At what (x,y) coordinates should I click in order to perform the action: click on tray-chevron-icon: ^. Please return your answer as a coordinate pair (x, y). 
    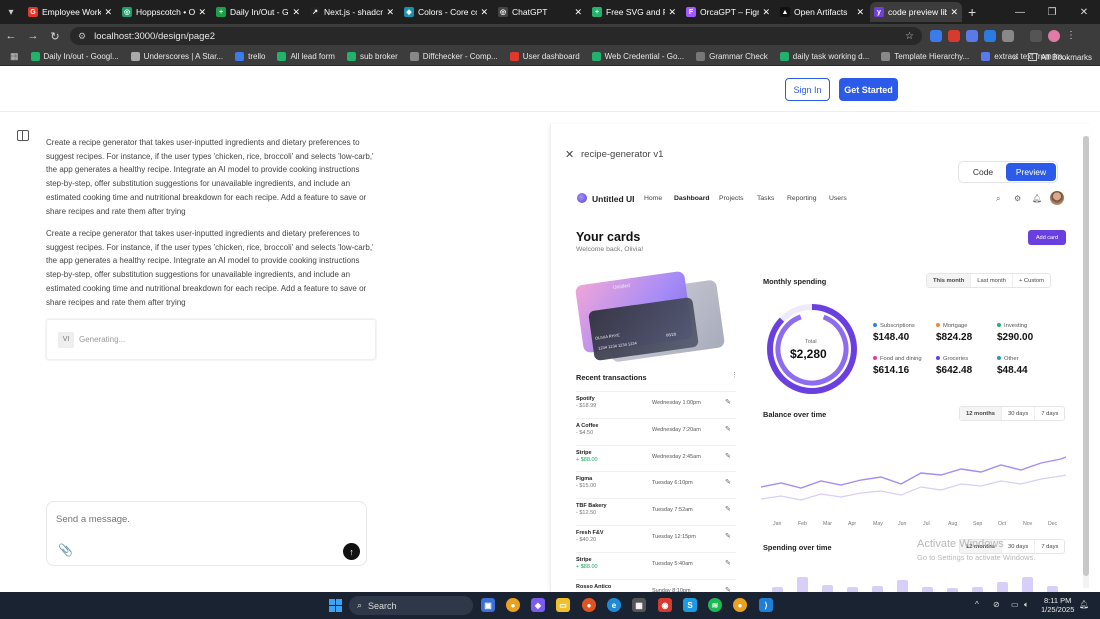
    Looking at the image, I should click on (977, 604).